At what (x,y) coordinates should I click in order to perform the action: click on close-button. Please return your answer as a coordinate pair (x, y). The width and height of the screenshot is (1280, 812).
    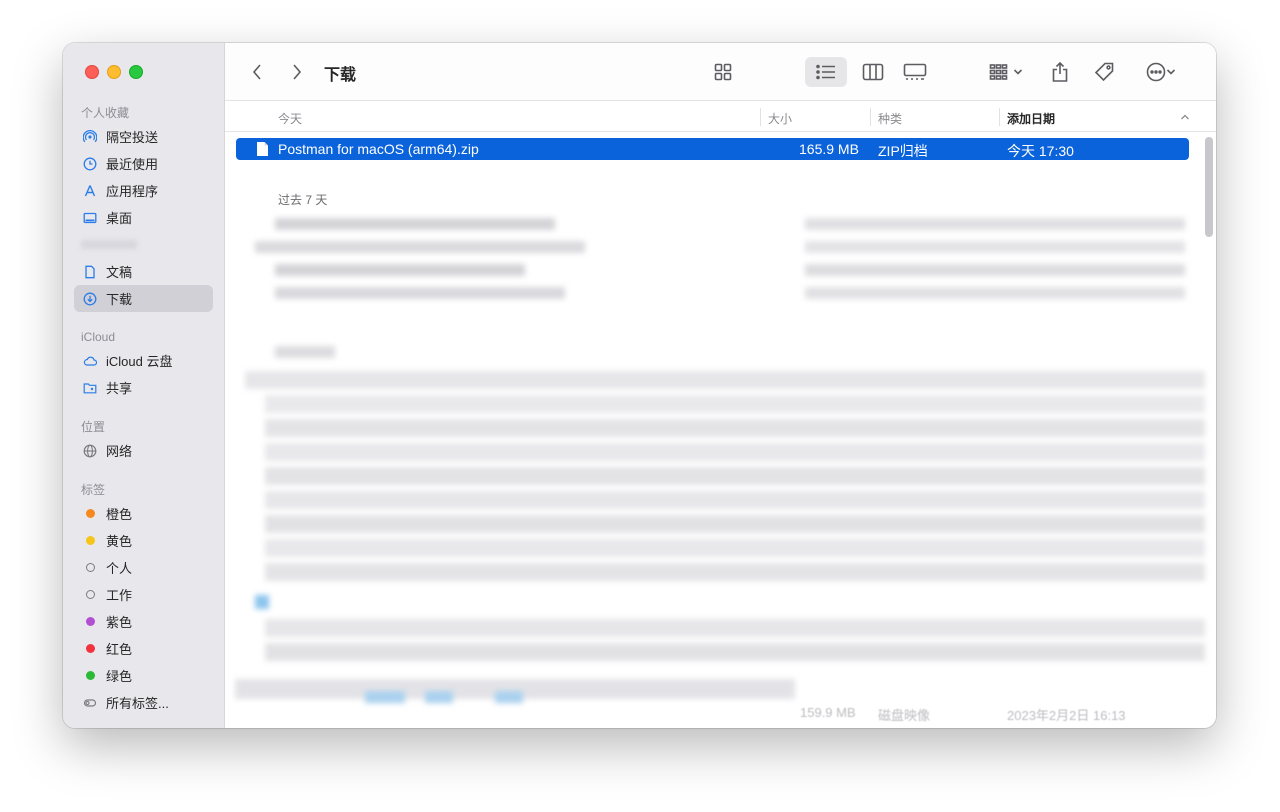
    Looking at the image, I should click on (92, 72).